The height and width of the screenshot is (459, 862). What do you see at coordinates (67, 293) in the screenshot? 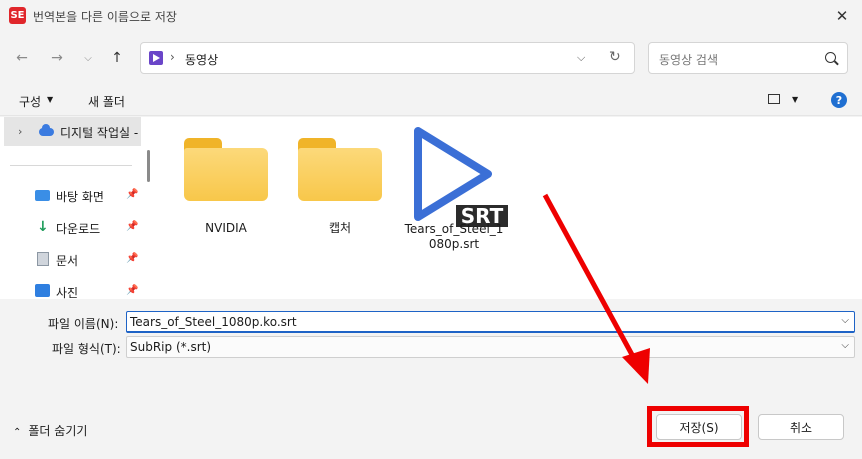
I see `sidebar-item-label: 사진` at bounding box center [67, 293].